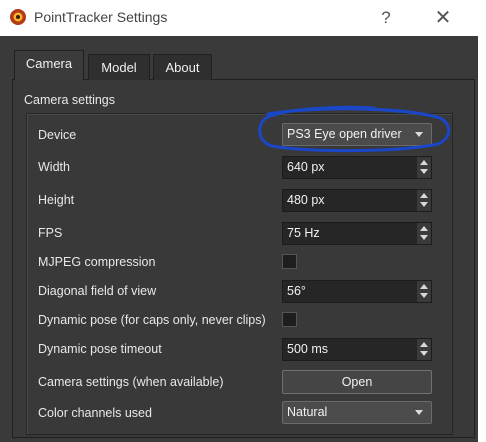 The height and width of the screenshot is (442, 486). What do you see at coordinates (54, 167) in the screenshot?
I see `width-label: Width` at bounding box center [54, 167].